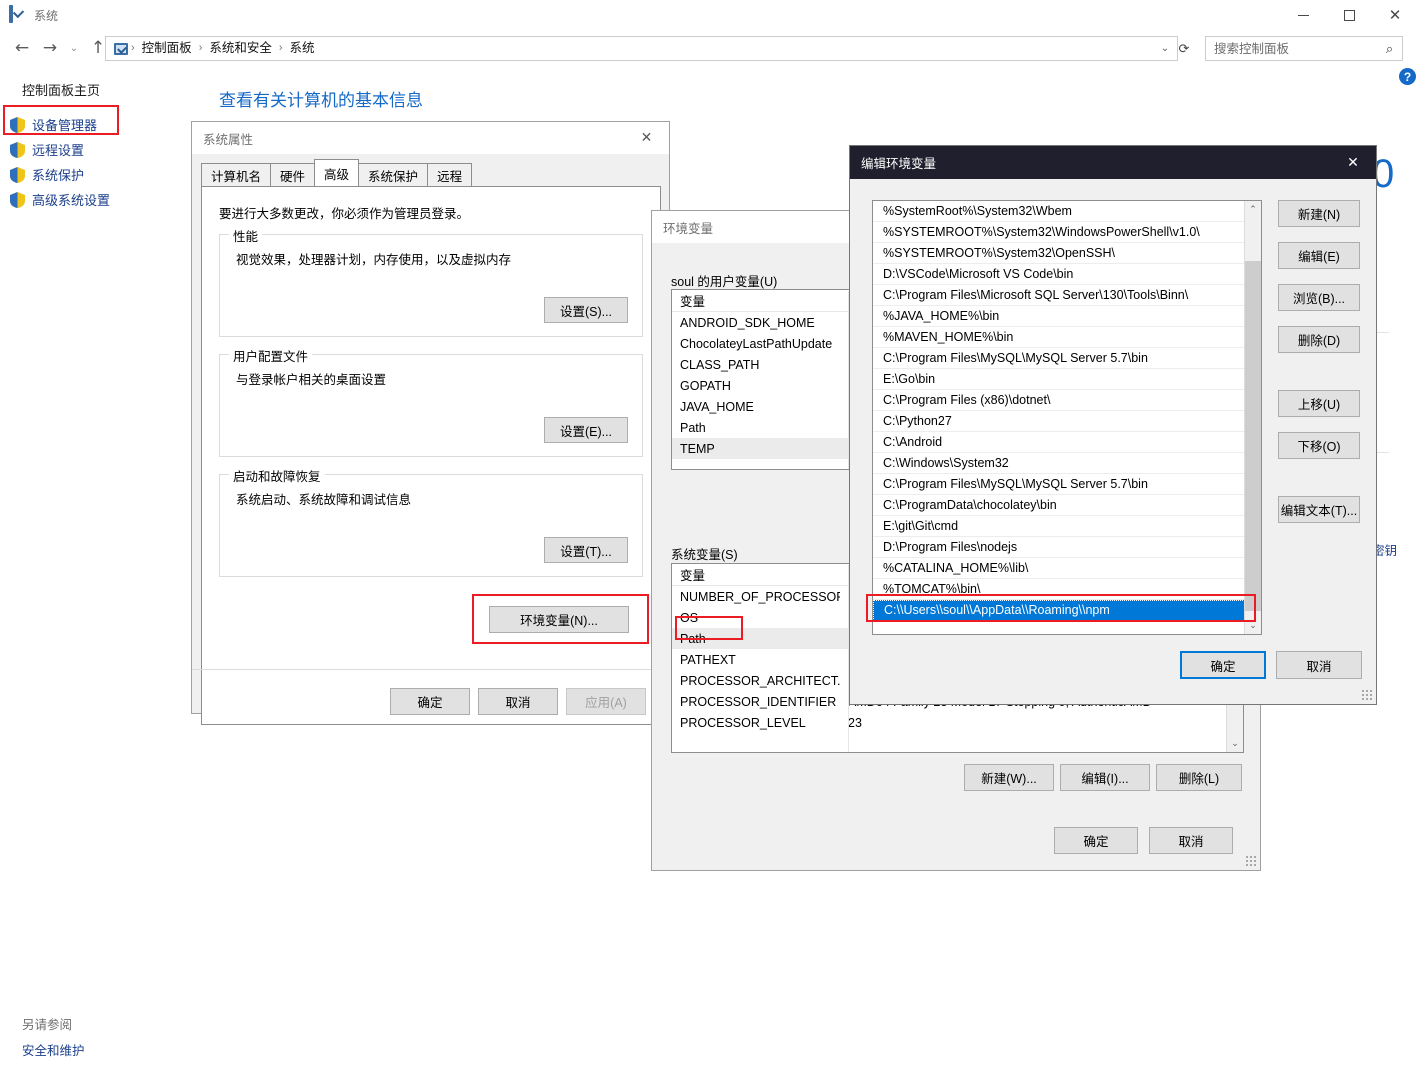 This screenshot has width=1418, height=1075. What do you see at coordinates (1319, 213) in the screenshot?
I see `path-new-button: 新建(N)` at bounding box center [1319, 213].